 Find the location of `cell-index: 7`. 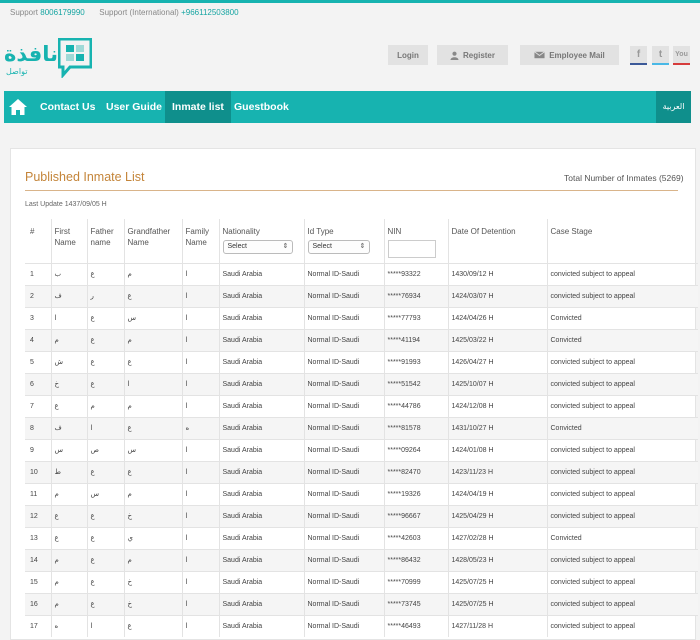

cell-index: 7 is located at coordinates (32, 406).